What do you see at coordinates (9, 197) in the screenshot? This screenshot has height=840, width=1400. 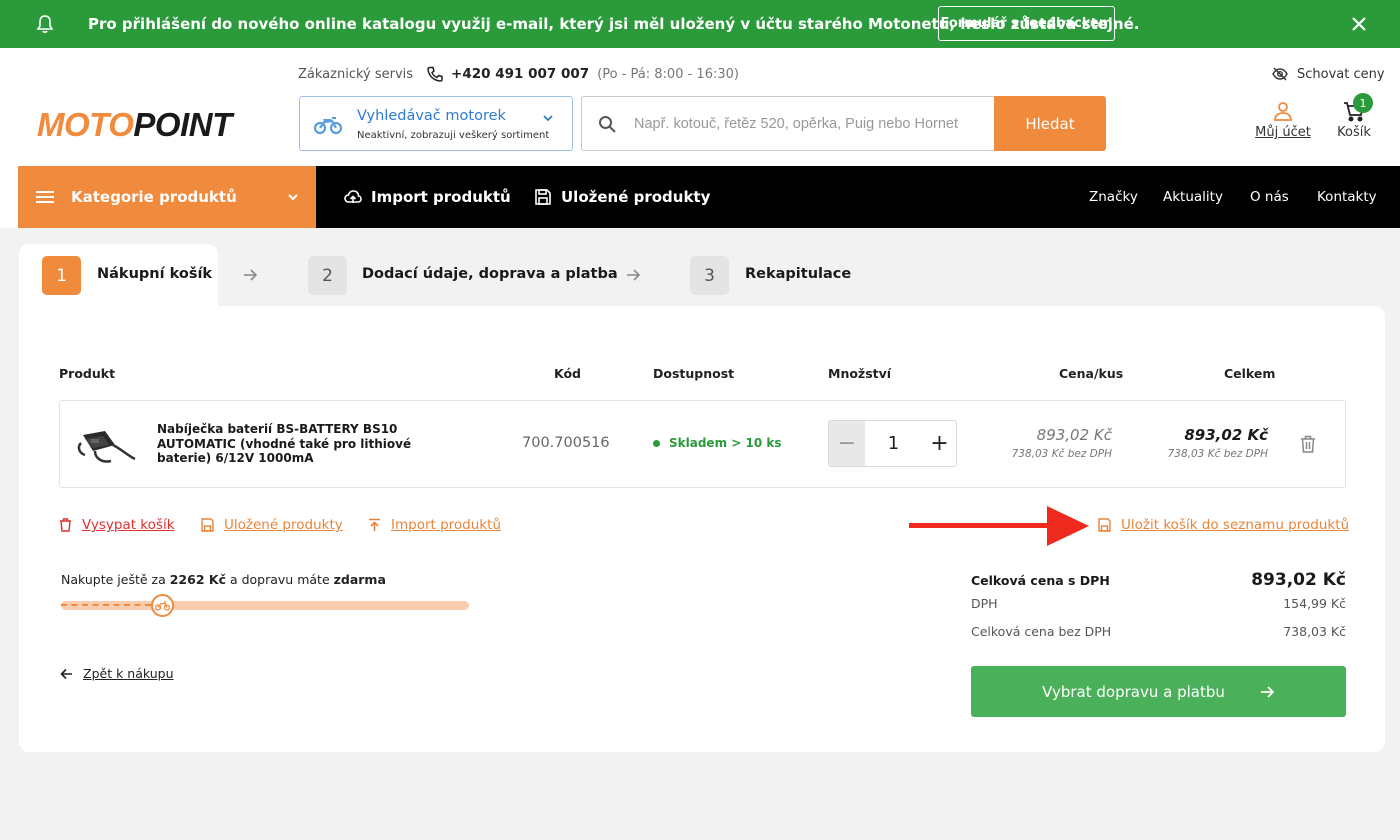 I see `nav-left-strip` at bounding box center [9, 197].